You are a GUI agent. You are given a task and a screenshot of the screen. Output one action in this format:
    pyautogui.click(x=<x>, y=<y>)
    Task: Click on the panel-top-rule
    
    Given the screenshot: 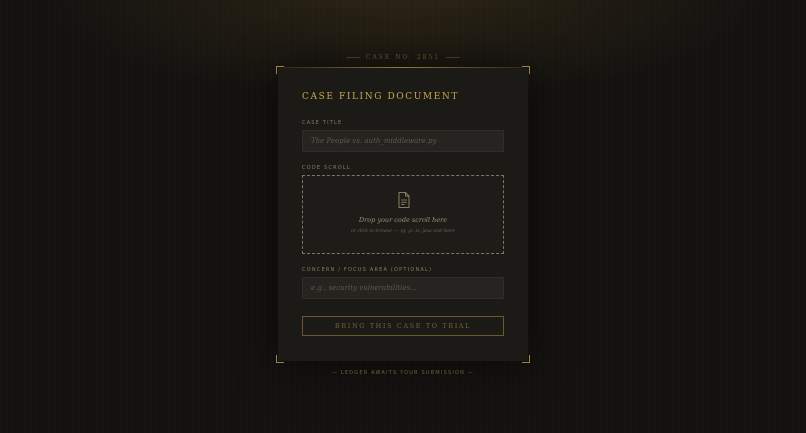 What is the action you would take?
    pyautogui.click(x=403, y=67)
    